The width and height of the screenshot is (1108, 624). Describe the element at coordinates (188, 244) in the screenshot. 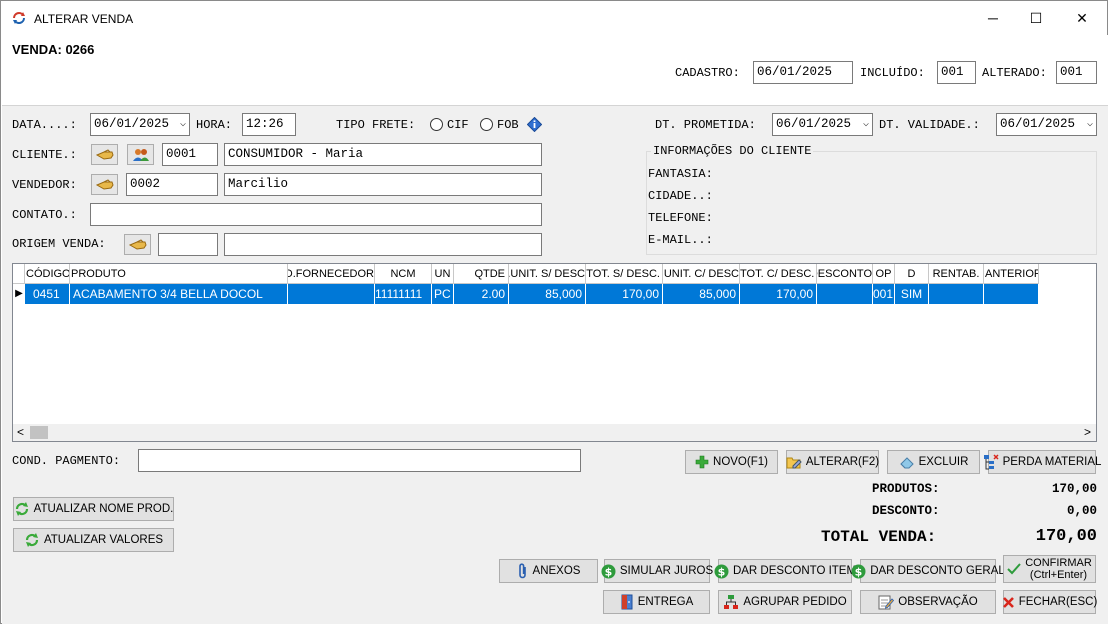

I see `origem-code-field` at that location.